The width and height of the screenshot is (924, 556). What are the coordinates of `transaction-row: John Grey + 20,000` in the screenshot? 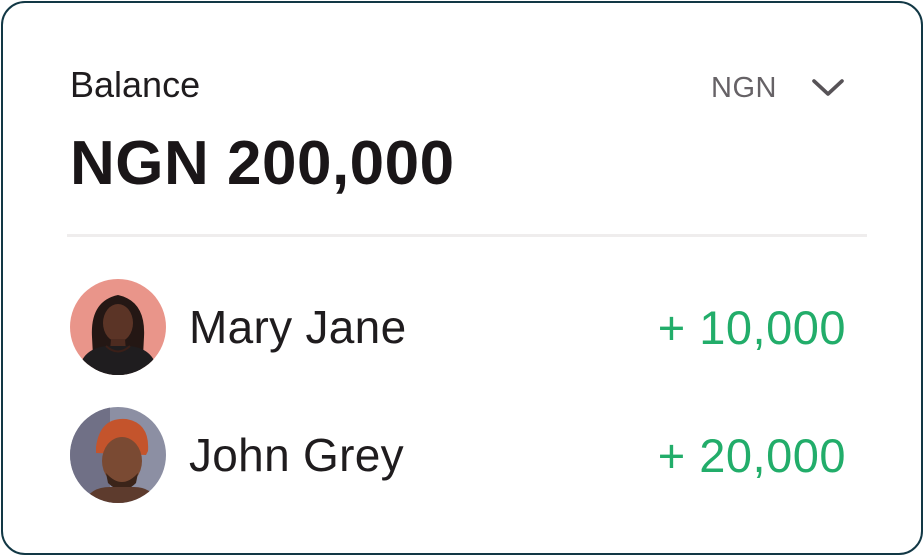 It's located at (458, 455).